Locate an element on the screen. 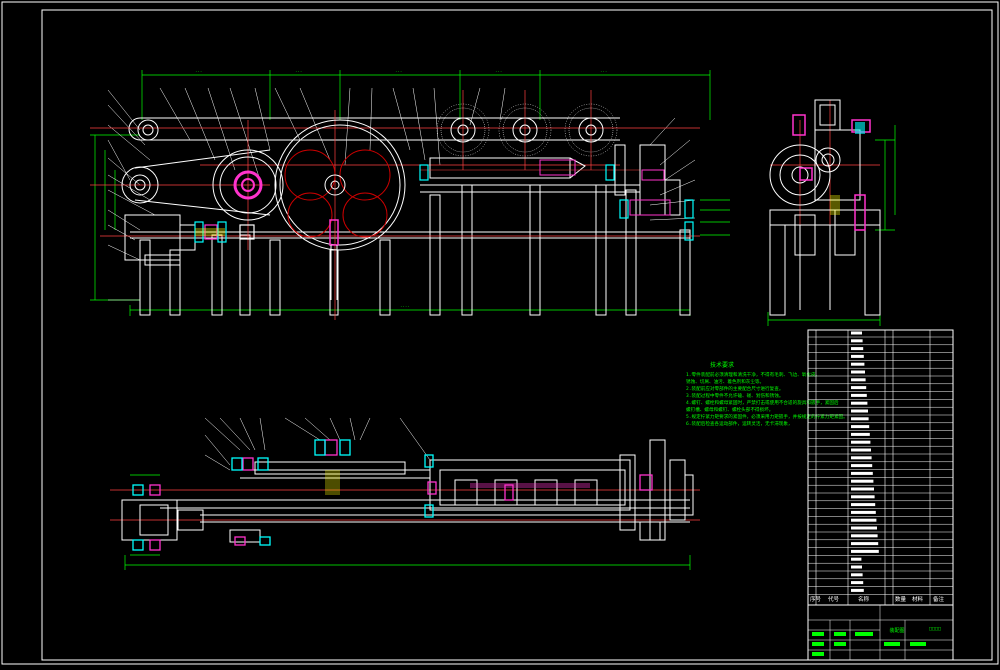  title-block-header: 材料 is located at coordinates (918, 599).